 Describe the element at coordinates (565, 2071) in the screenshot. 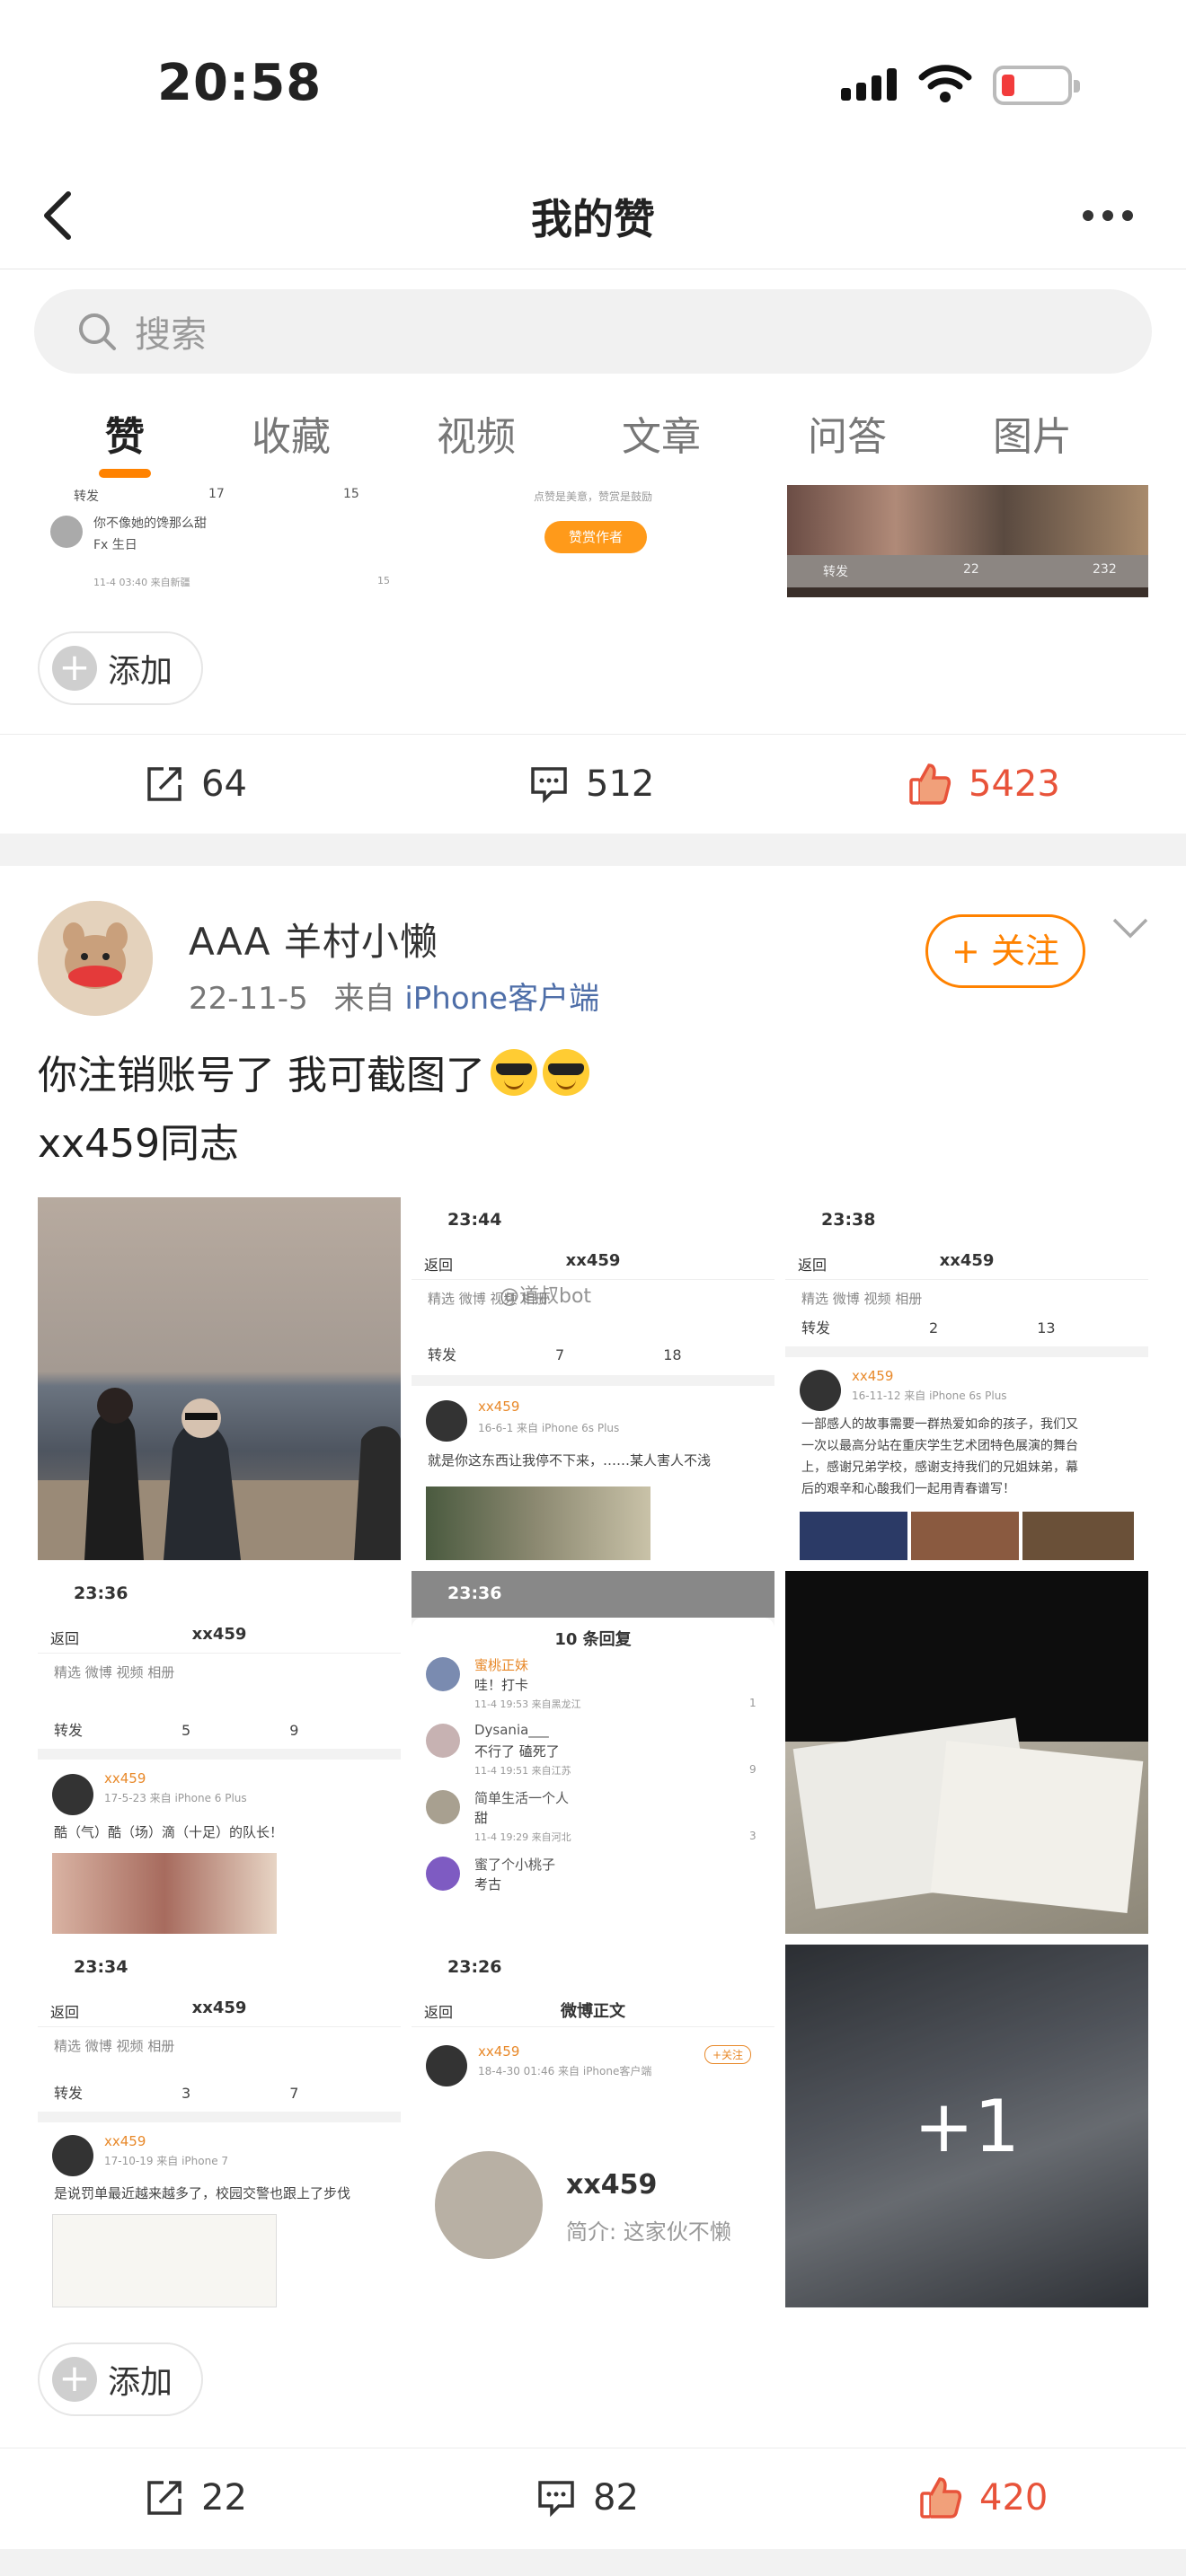

I see `shot-meta: 18-4-30 01:46 来自 iPhone客户端` at that location.